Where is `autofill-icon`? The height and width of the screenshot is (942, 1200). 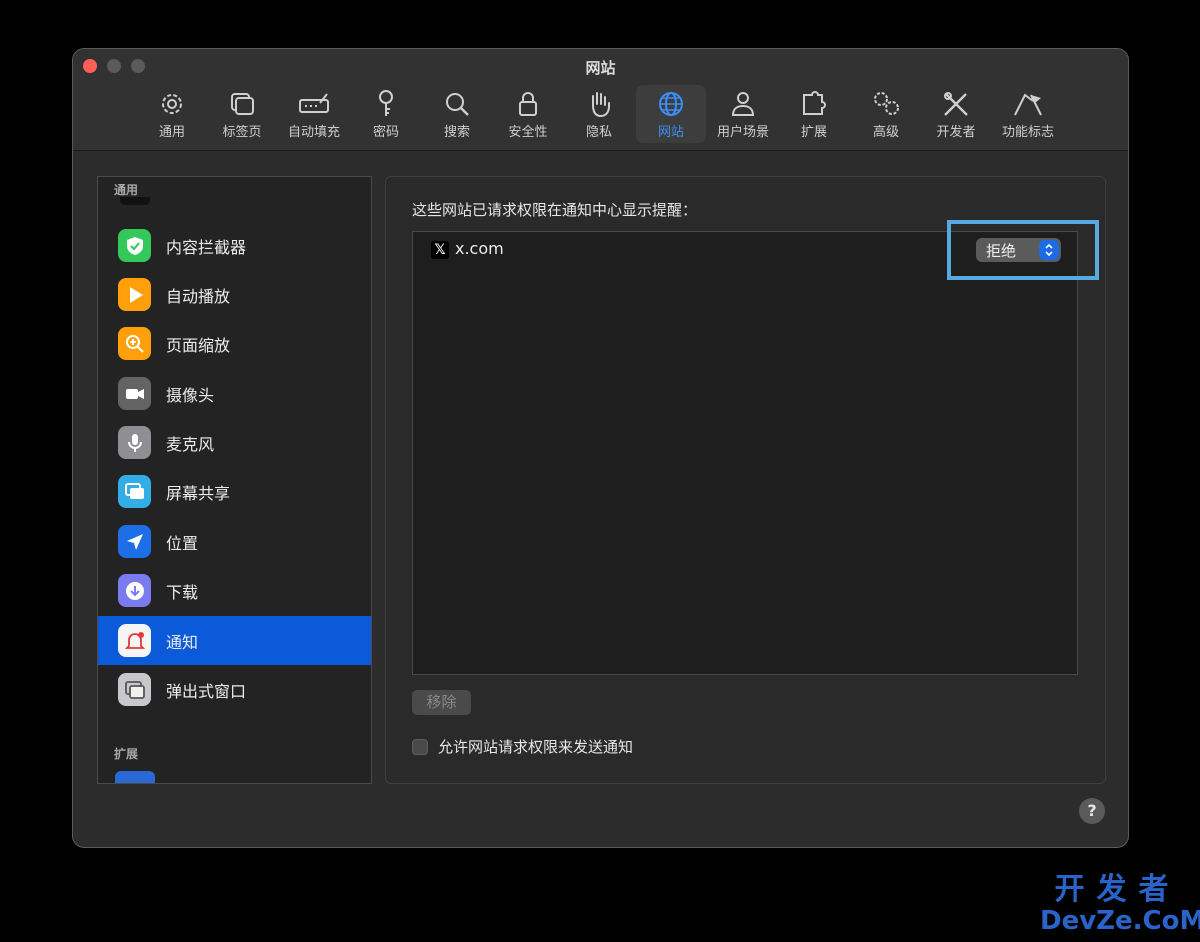 autofill-icon is located at coordinates (314, 103).